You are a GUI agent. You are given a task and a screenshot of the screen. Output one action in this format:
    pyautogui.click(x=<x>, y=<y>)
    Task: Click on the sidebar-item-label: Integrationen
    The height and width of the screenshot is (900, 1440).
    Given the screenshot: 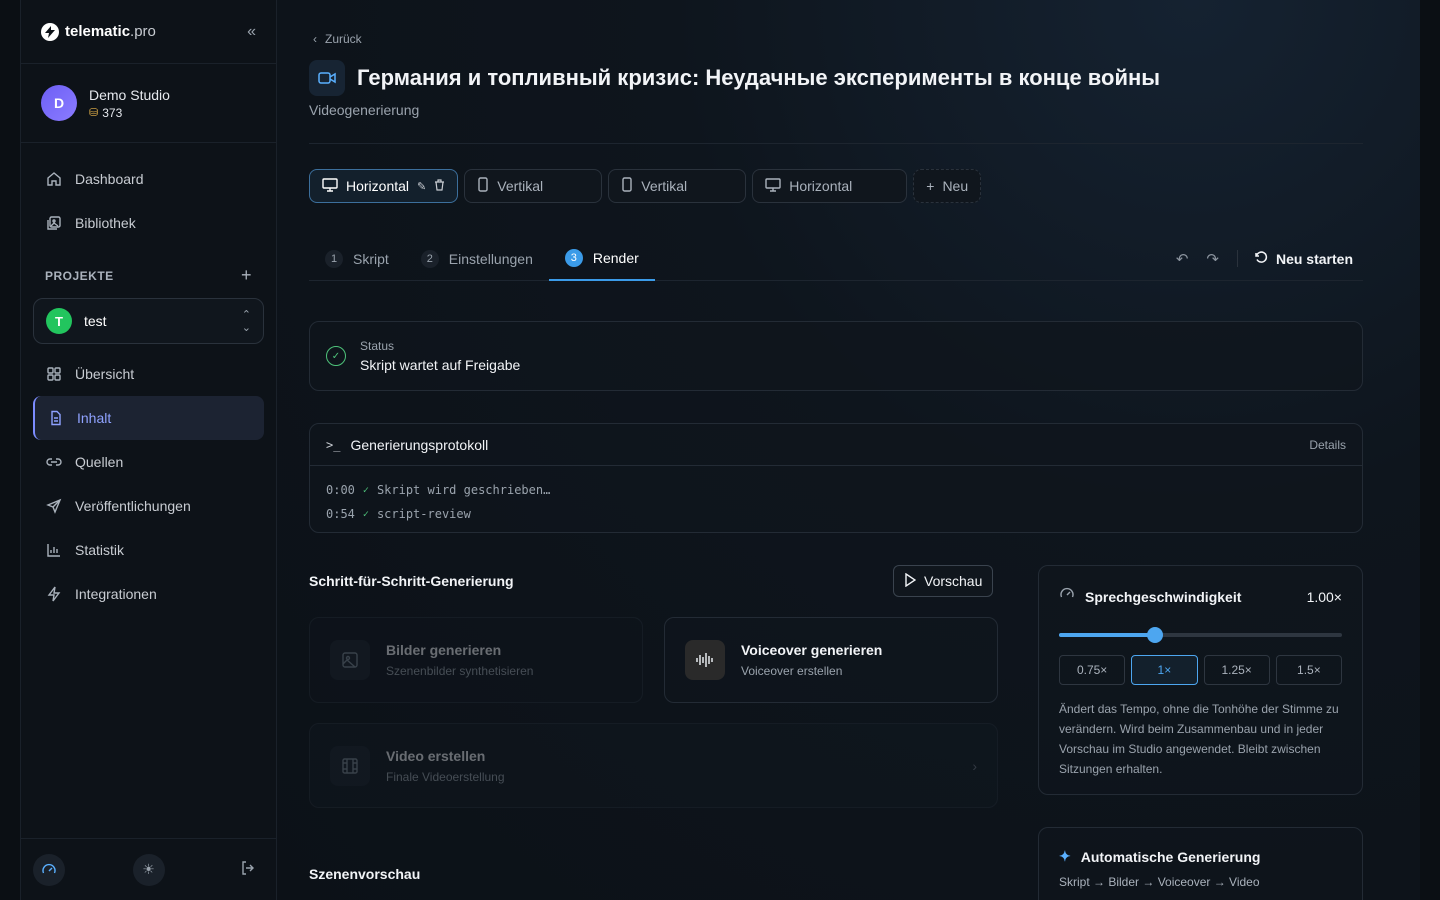 What is the action you would take?
    pyautogui.click(x=116, y=594)
    